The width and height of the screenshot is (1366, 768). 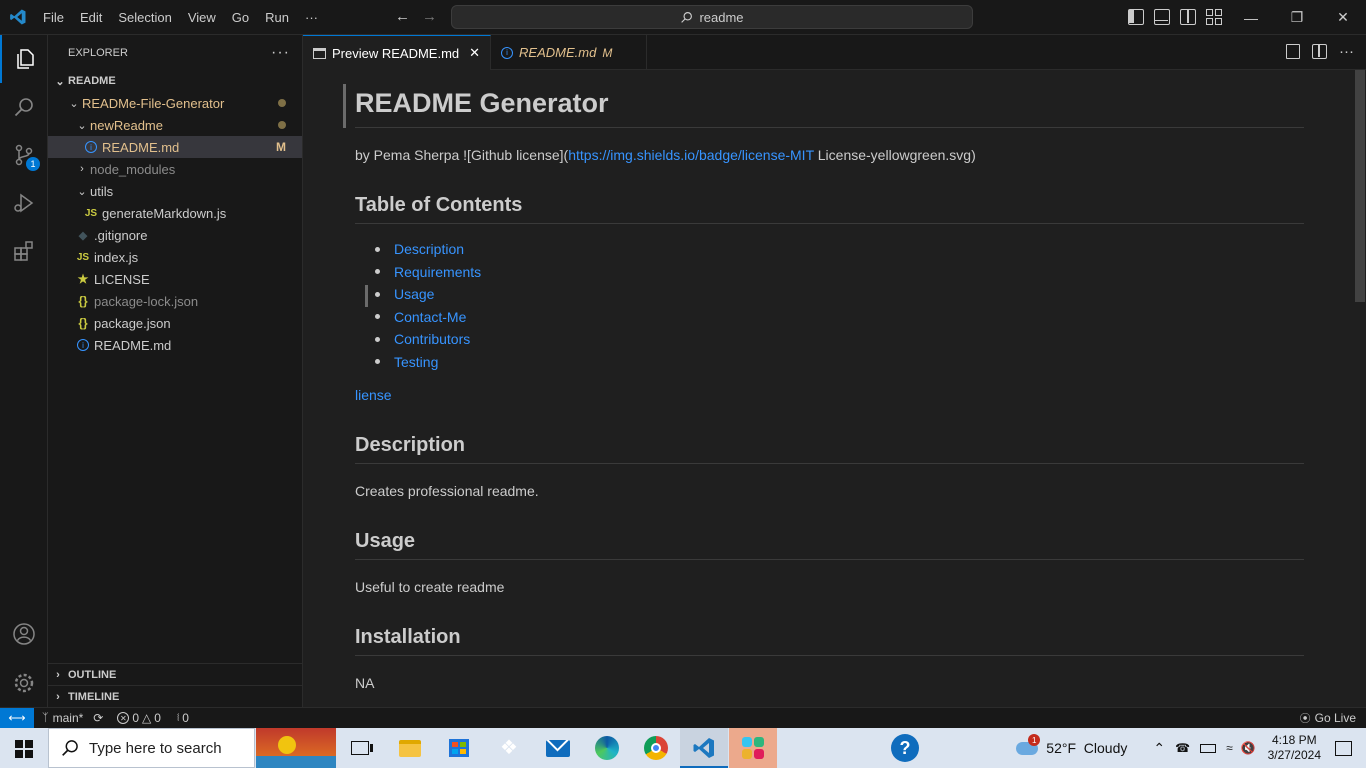 What do you see at coordinates (429, 249) in the screenshot?
I see `toc-link: Description` at bounding box center [429, 249].